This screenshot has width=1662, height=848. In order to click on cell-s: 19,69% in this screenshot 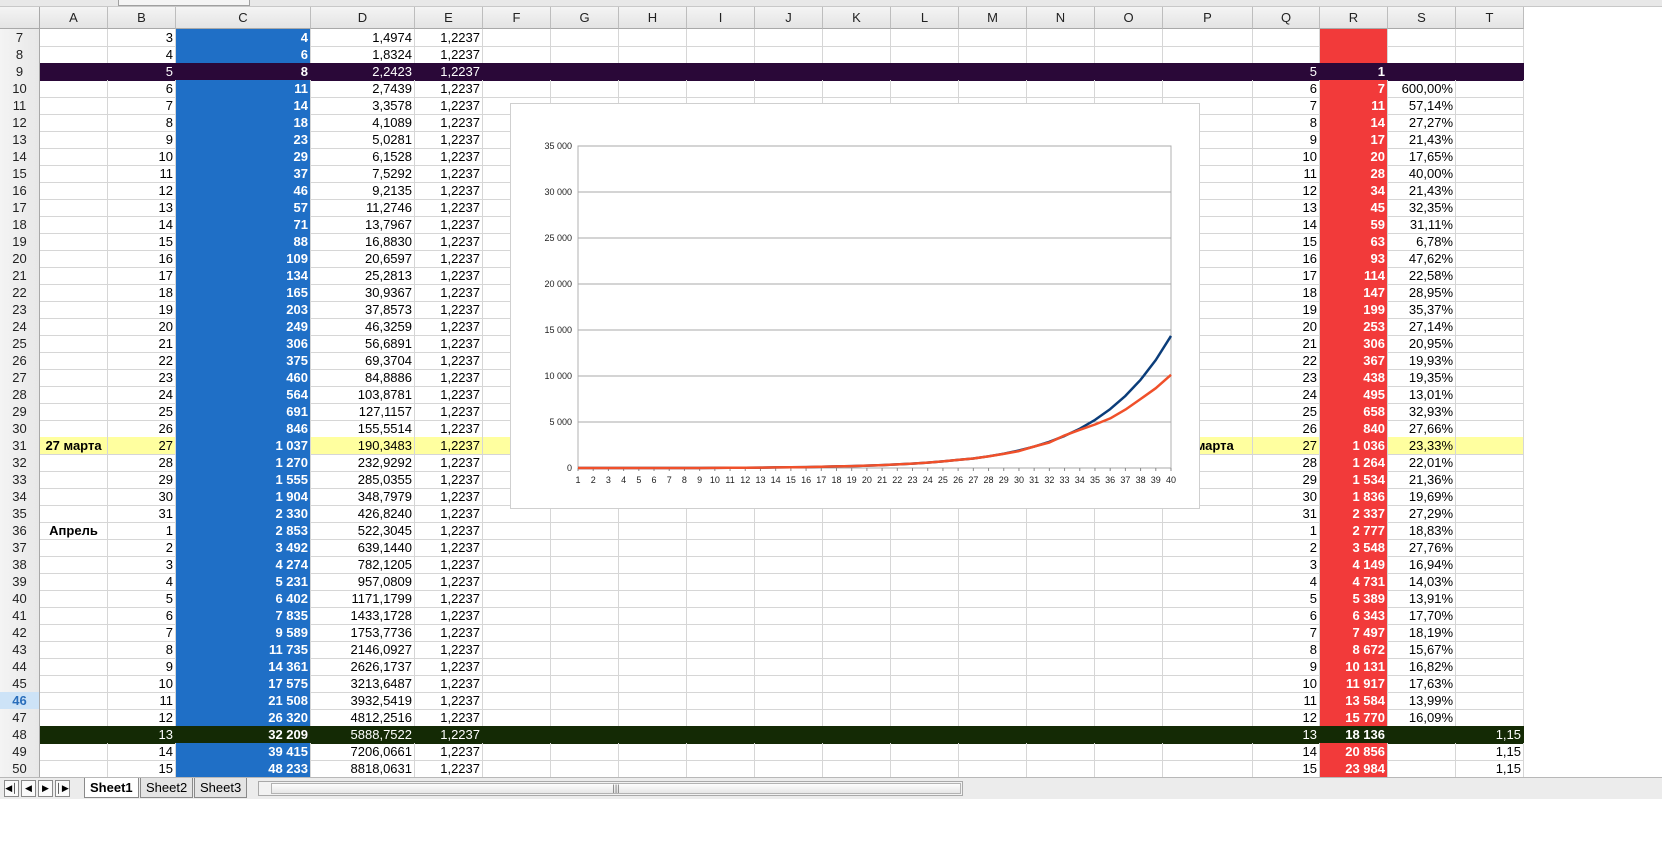, I will do `click(1422, 497)`.